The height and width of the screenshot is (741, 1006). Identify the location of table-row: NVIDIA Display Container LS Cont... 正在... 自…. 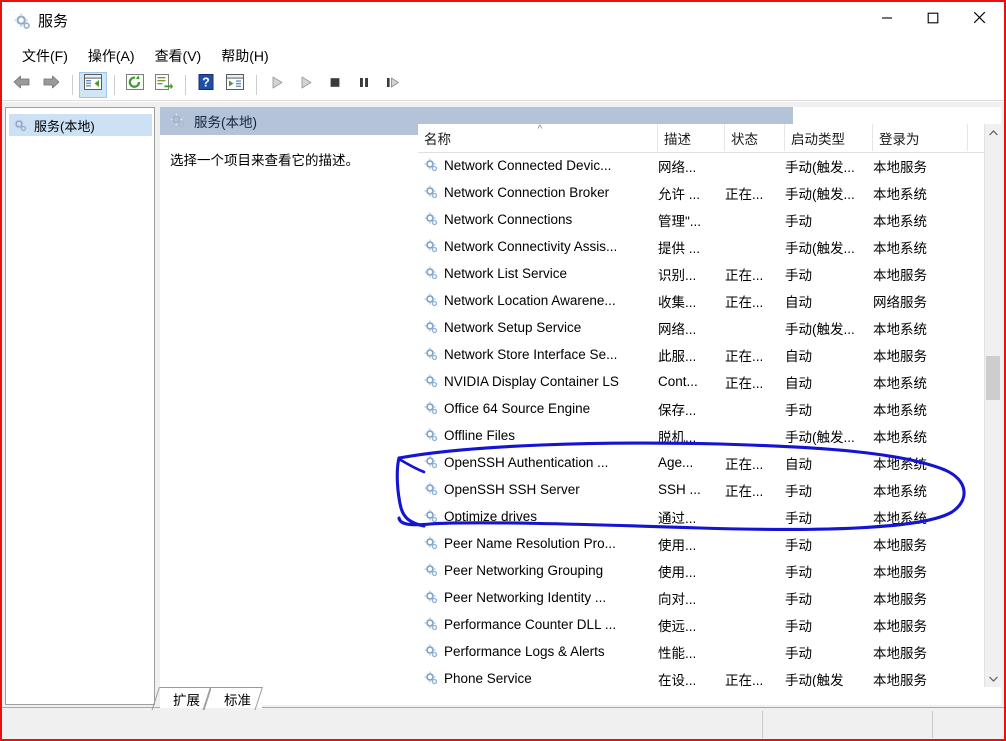
(701, 381).